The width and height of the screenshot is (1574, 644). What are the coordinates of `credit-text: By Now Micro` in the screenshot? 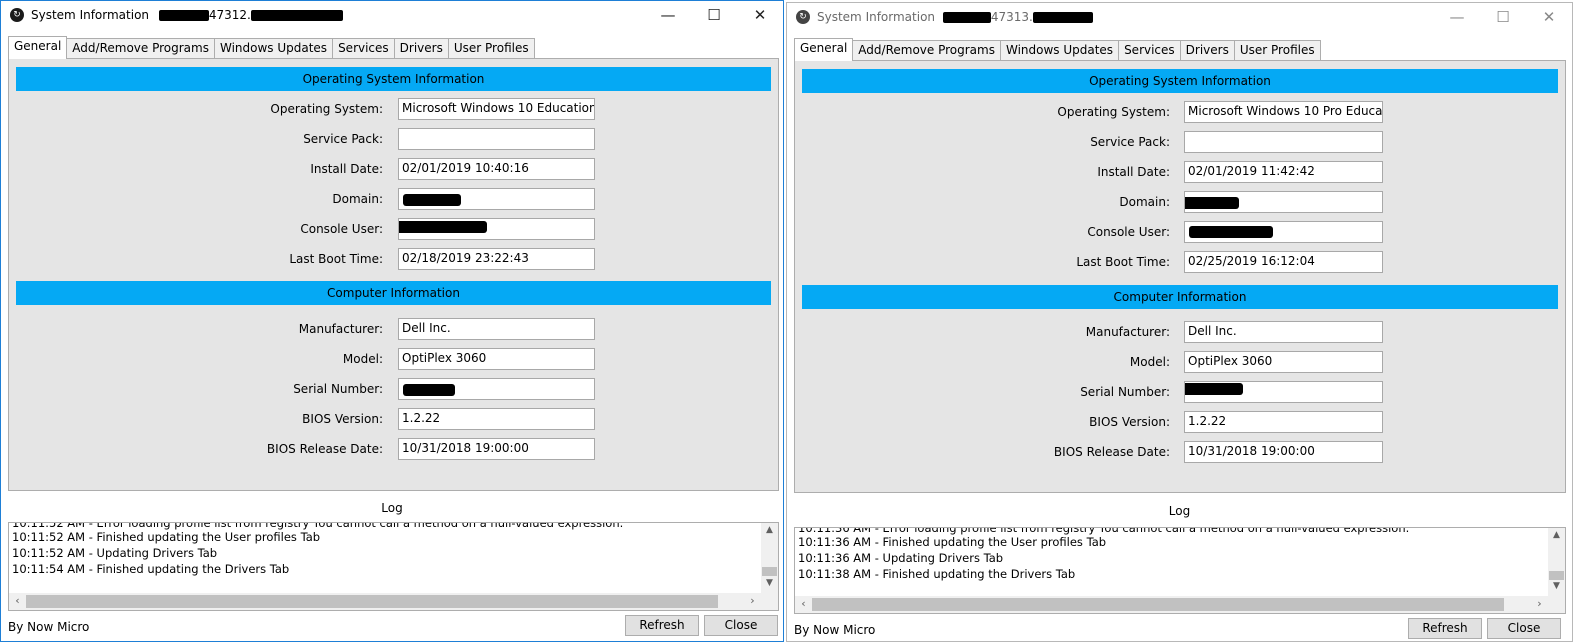 It's located at (835, 630).